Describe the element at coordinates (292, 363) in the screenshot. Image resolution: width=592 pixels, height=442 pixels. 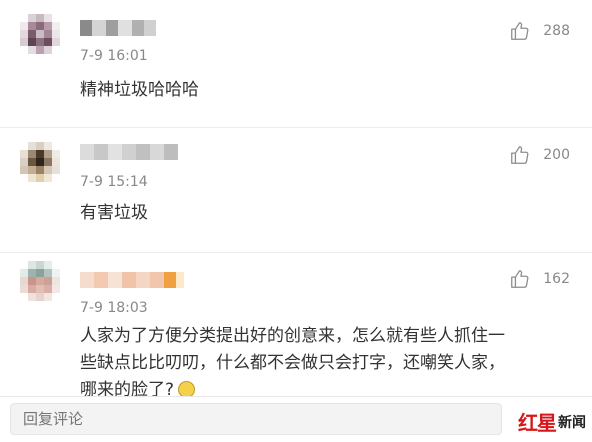
I see `comment-text-line: 些缺点比比叨叨，什么都不会做只会打字，还嘲笑人家，` at that location.